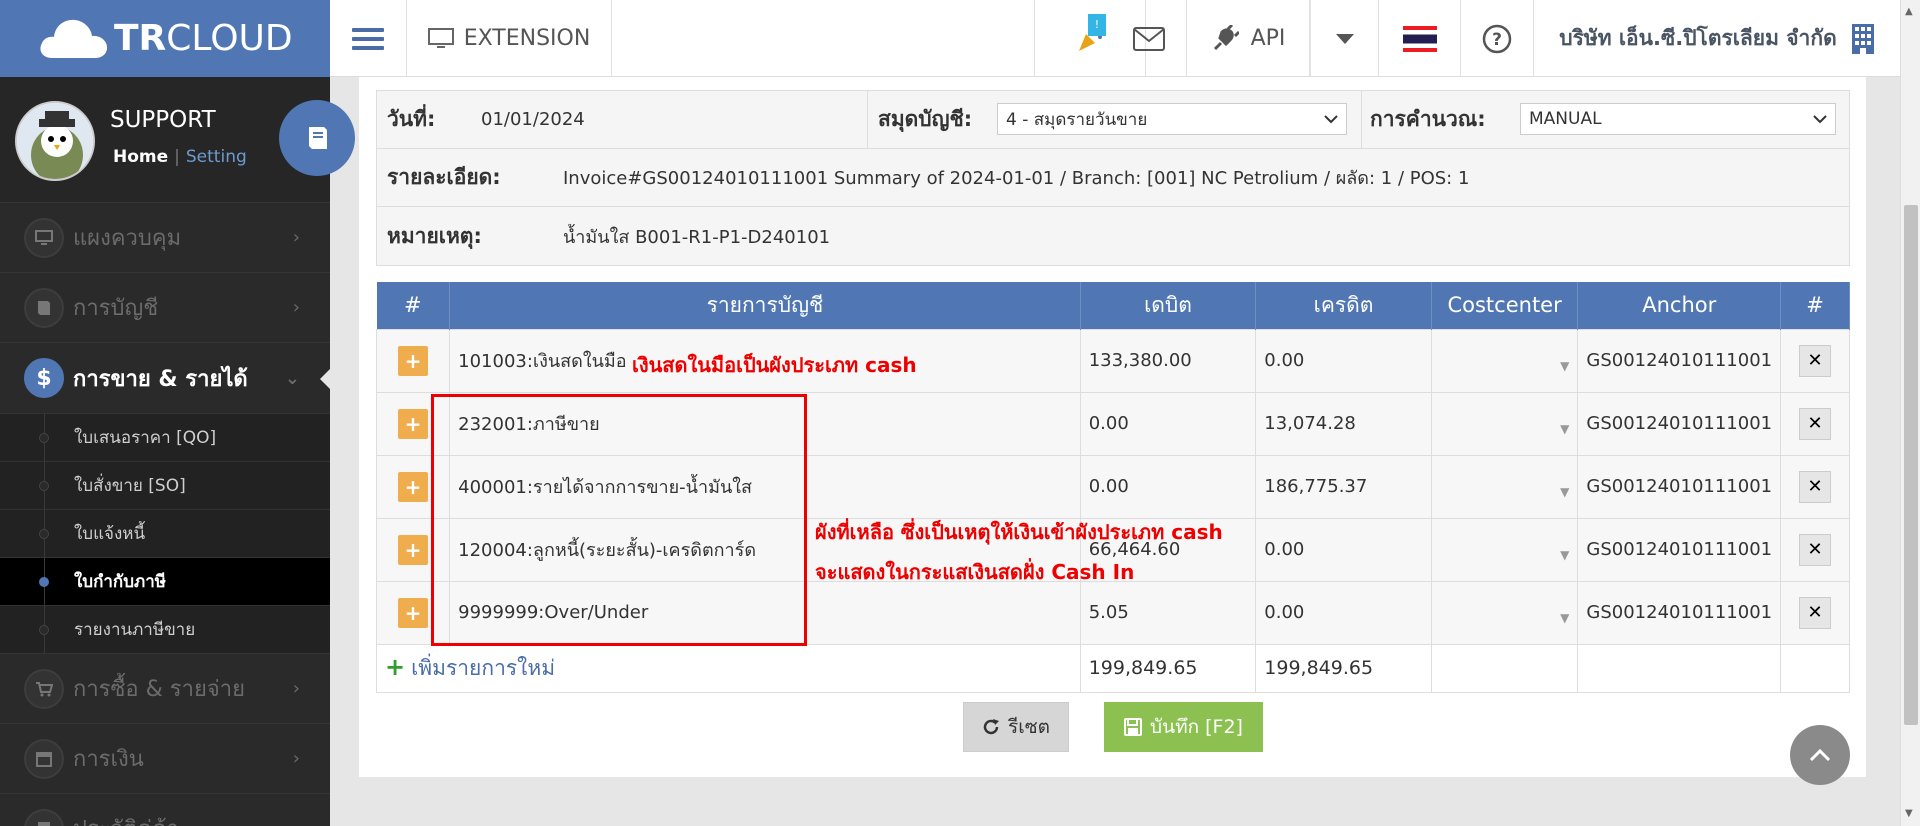  Describe the element at coordinates (1678, 119) in the screenshot. I see `calc-select: MANUAL` at that location.